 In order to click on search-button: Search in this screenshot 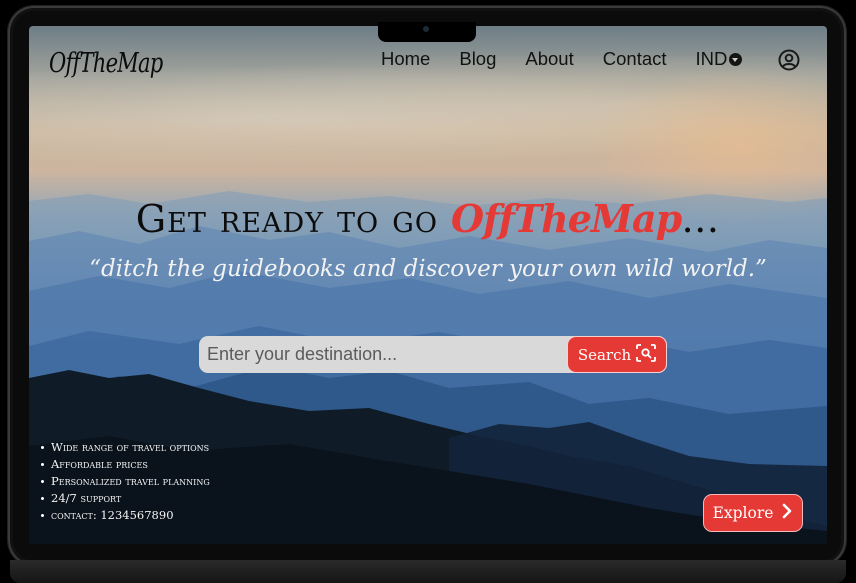, I will do `click(617, 354)`.